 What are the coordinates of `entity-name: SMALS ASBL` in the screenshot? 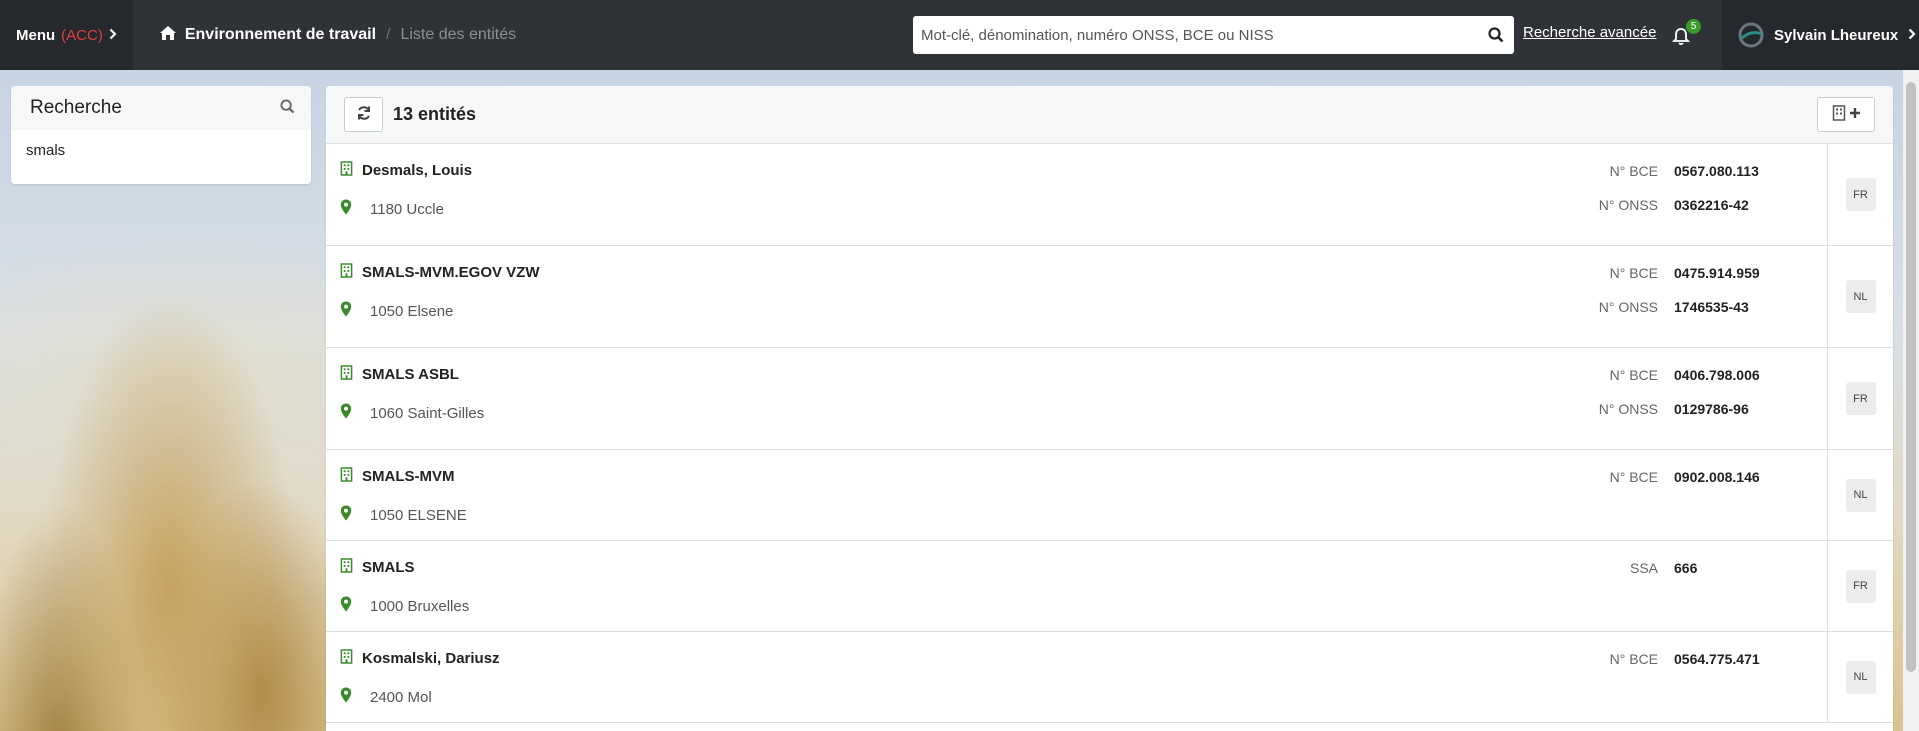 It's located at (399, 374).